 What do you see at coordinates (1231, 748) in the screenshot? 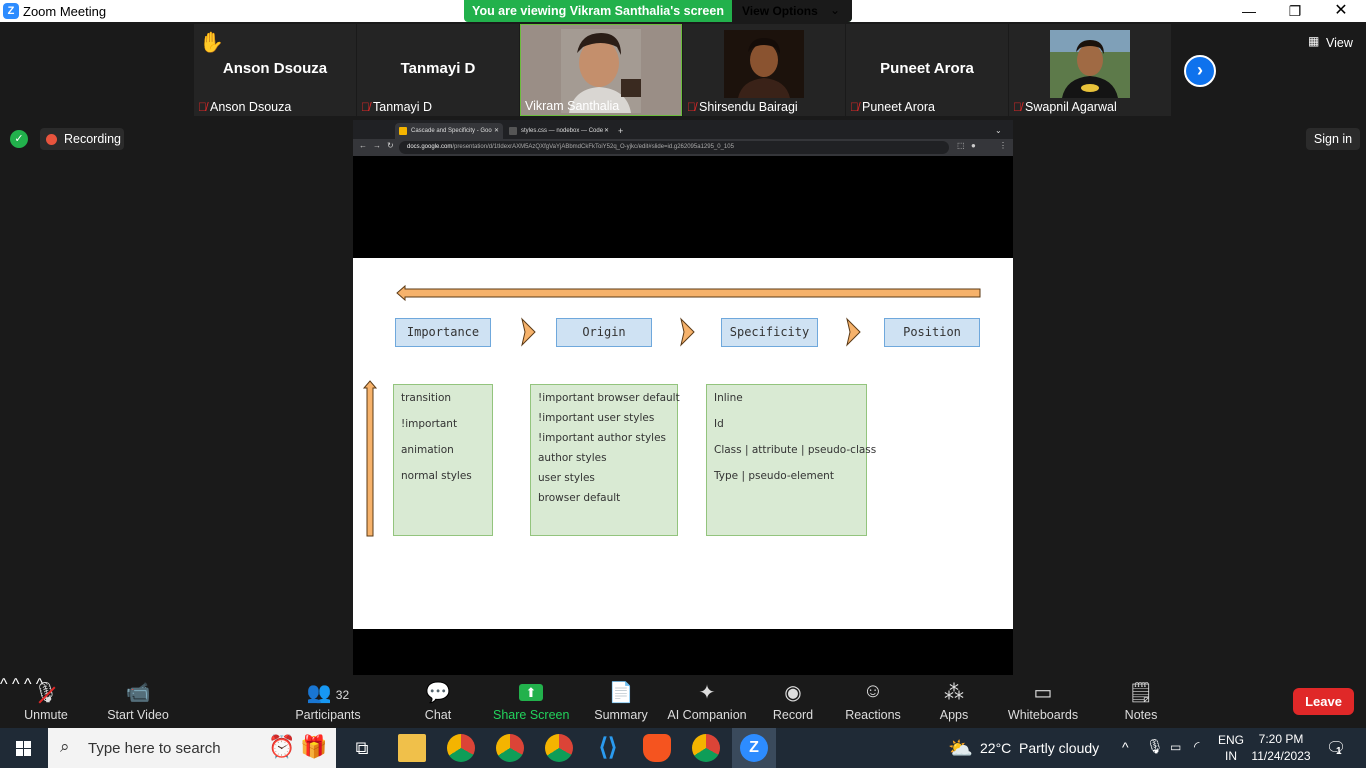
I see `input-language-indicator: ENG IN` at bounding box center [1231, 748].